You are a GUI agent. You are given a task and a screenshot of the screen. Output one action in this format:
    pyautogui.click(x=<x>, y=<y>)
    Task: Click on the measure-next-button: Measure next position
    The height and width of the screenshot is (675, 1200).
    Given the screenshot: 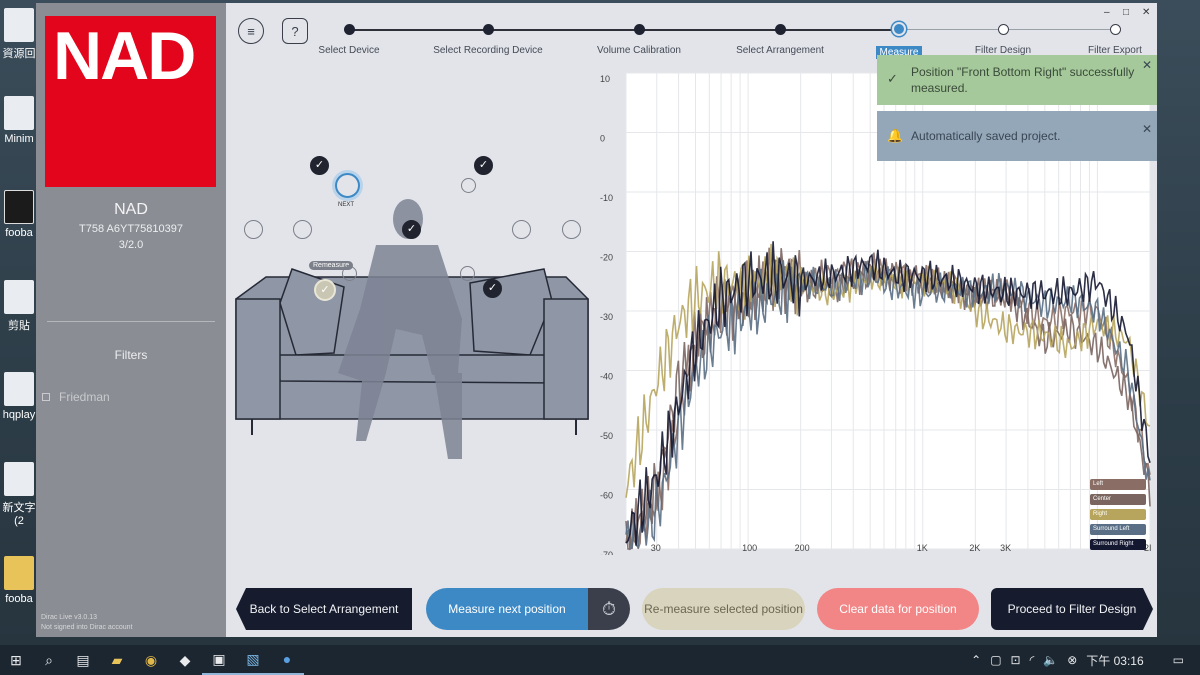 What is the action you would take?
    pyautogui.click(x=507, y=609)
    